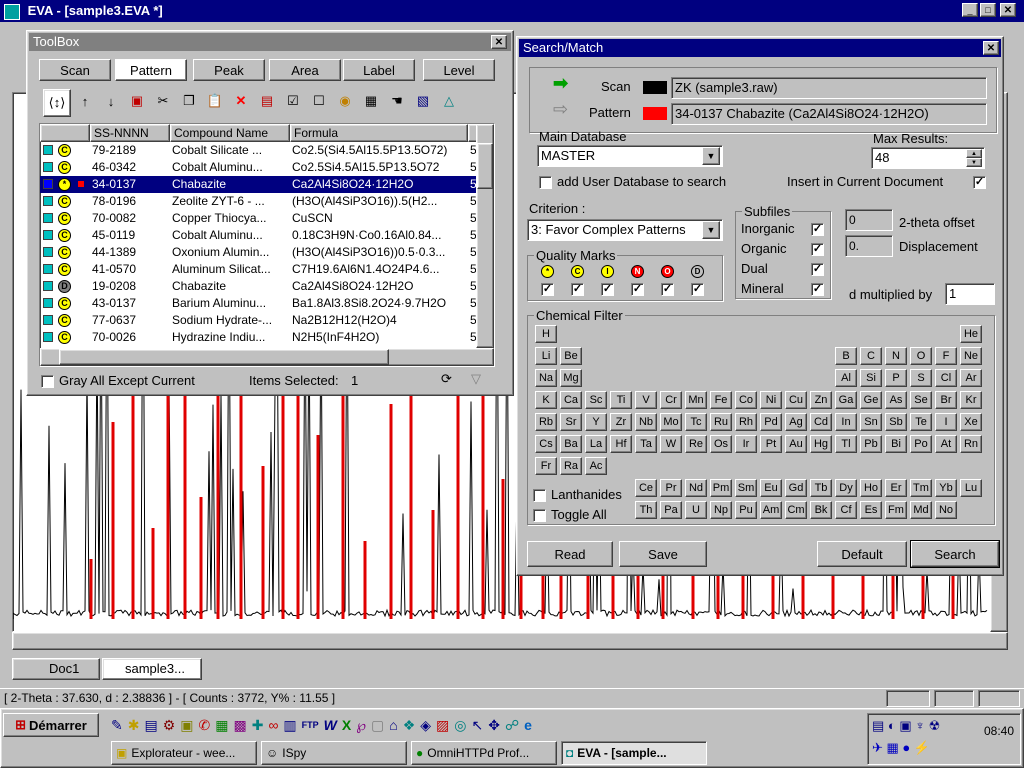 The width and height of the screenshot is (1024, 768). What do you see at coordinates (130, 133) in the screenshot?
I see `column-header-ss: SS-NNNN` at bounding box center [130, 133].